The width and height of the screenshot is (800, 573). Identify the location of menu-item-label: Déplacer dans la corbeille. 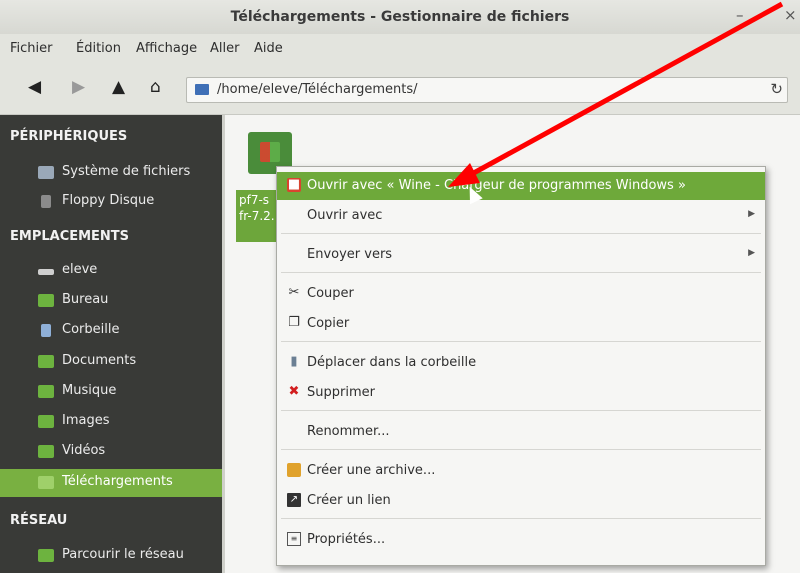
(392, 362).